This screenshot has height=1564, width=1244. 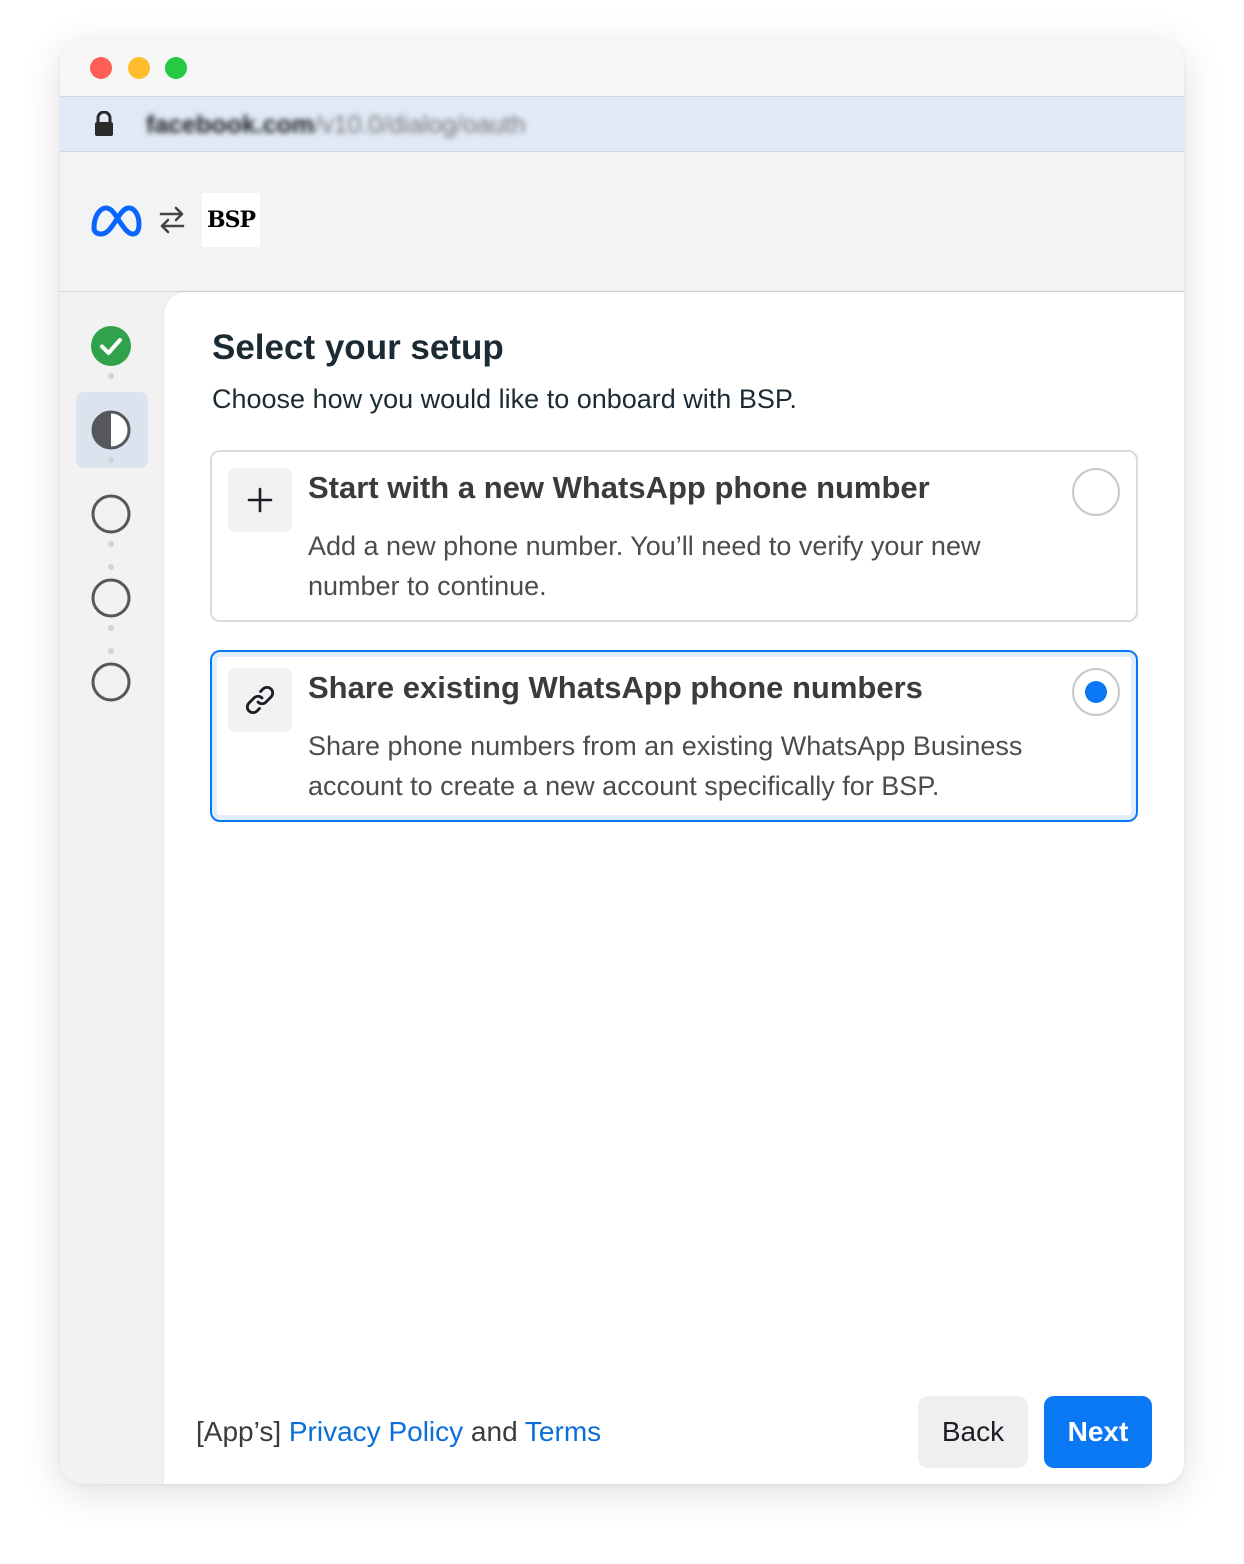 I want to click on back-button: Back, so click(x=973, y=1432).